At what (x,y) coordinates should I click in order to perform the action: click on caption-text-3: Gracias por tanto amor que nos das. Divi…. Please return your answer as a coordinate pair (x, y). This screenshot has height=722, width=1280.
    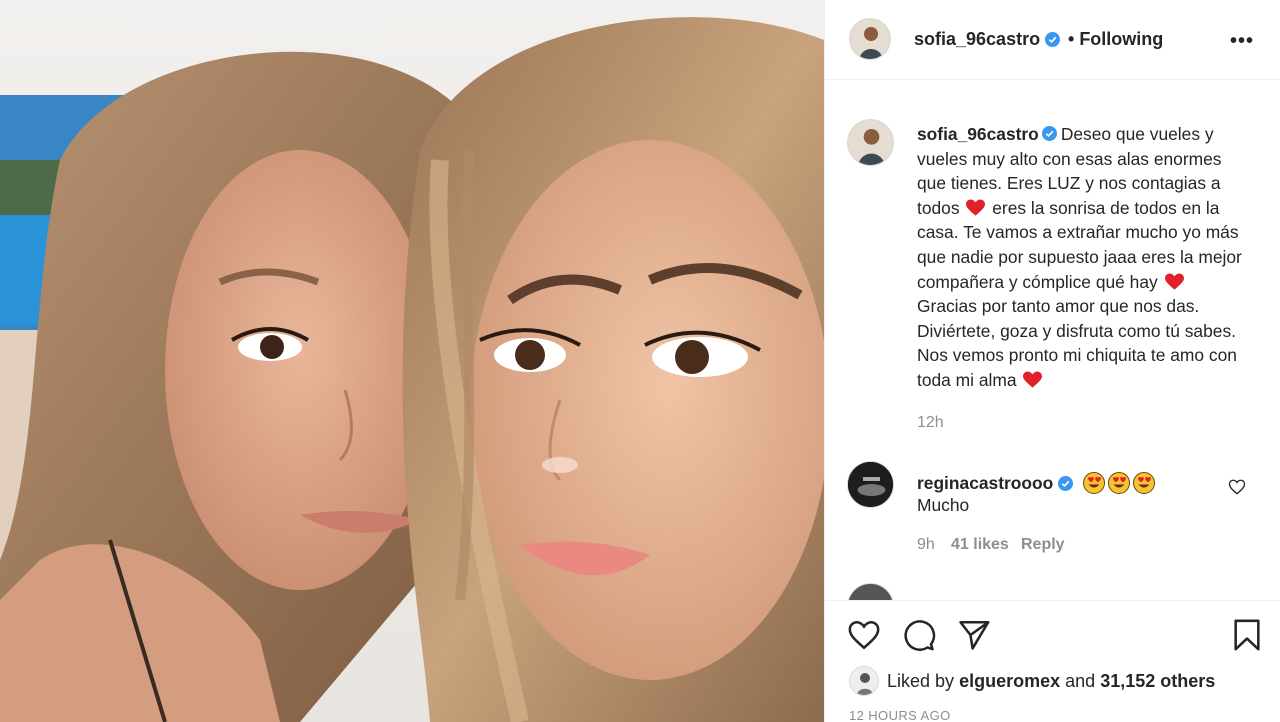
    Looking at the image, I should click on (1077, 343).